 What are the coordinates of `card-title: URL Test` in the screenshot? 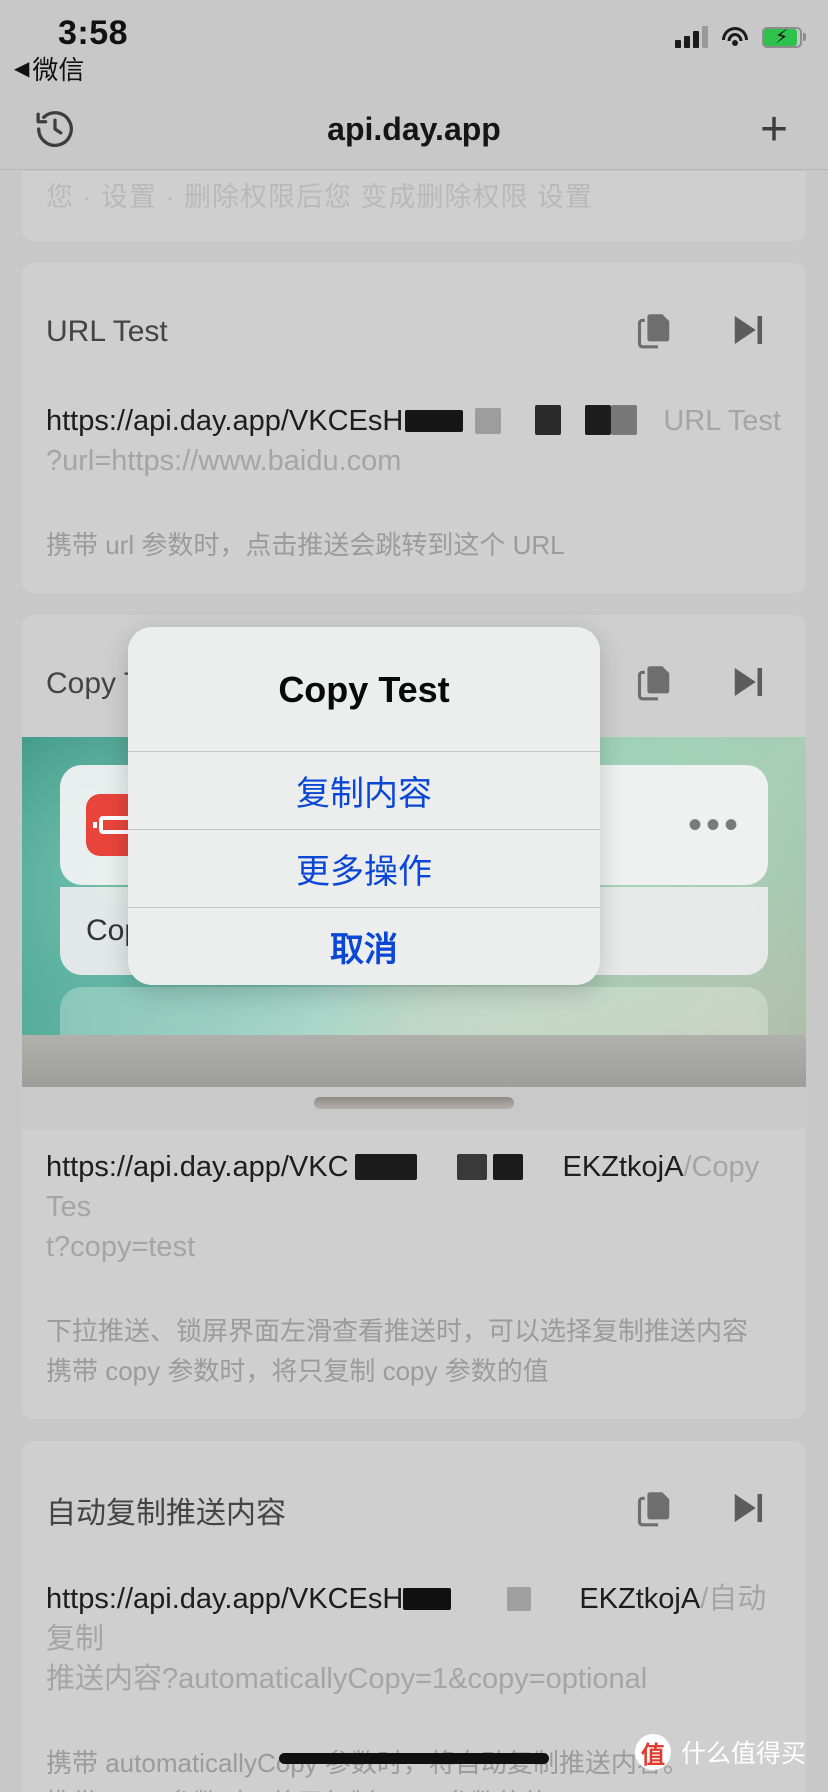 It's located at (107, 331).